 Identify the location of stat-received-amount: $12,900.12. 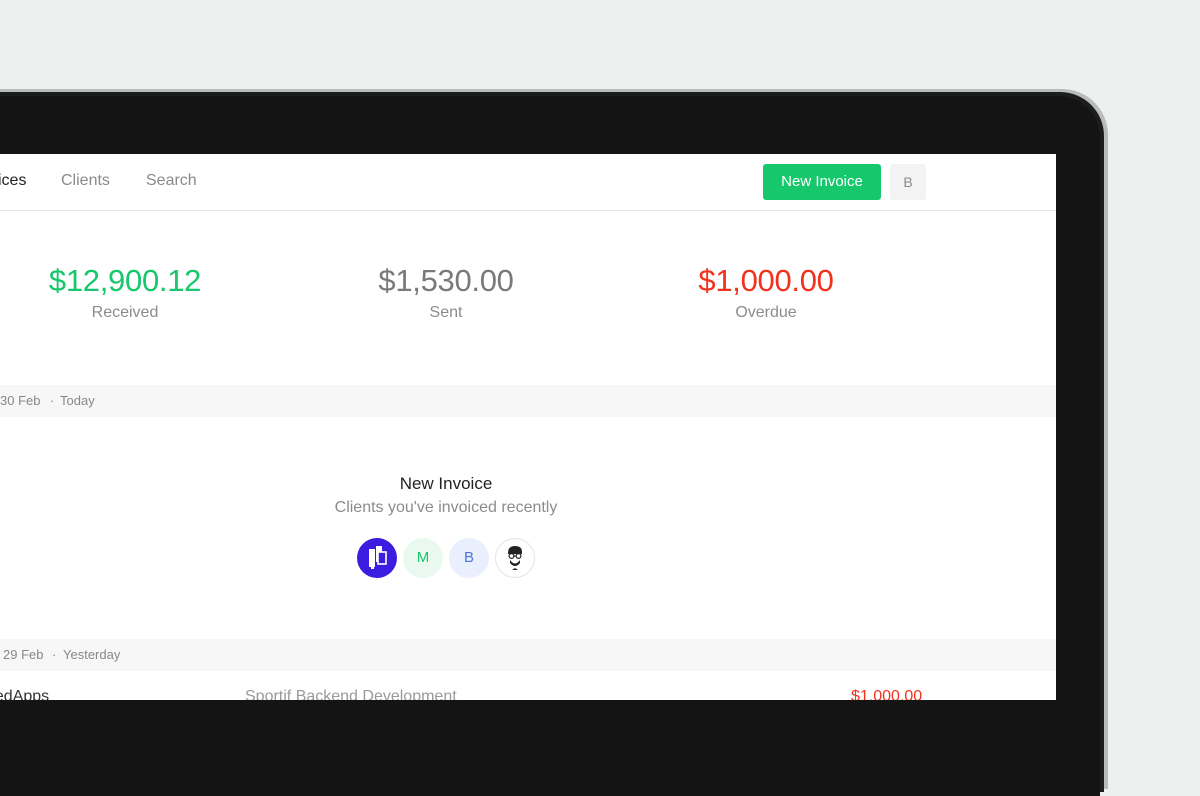
(125, 280).